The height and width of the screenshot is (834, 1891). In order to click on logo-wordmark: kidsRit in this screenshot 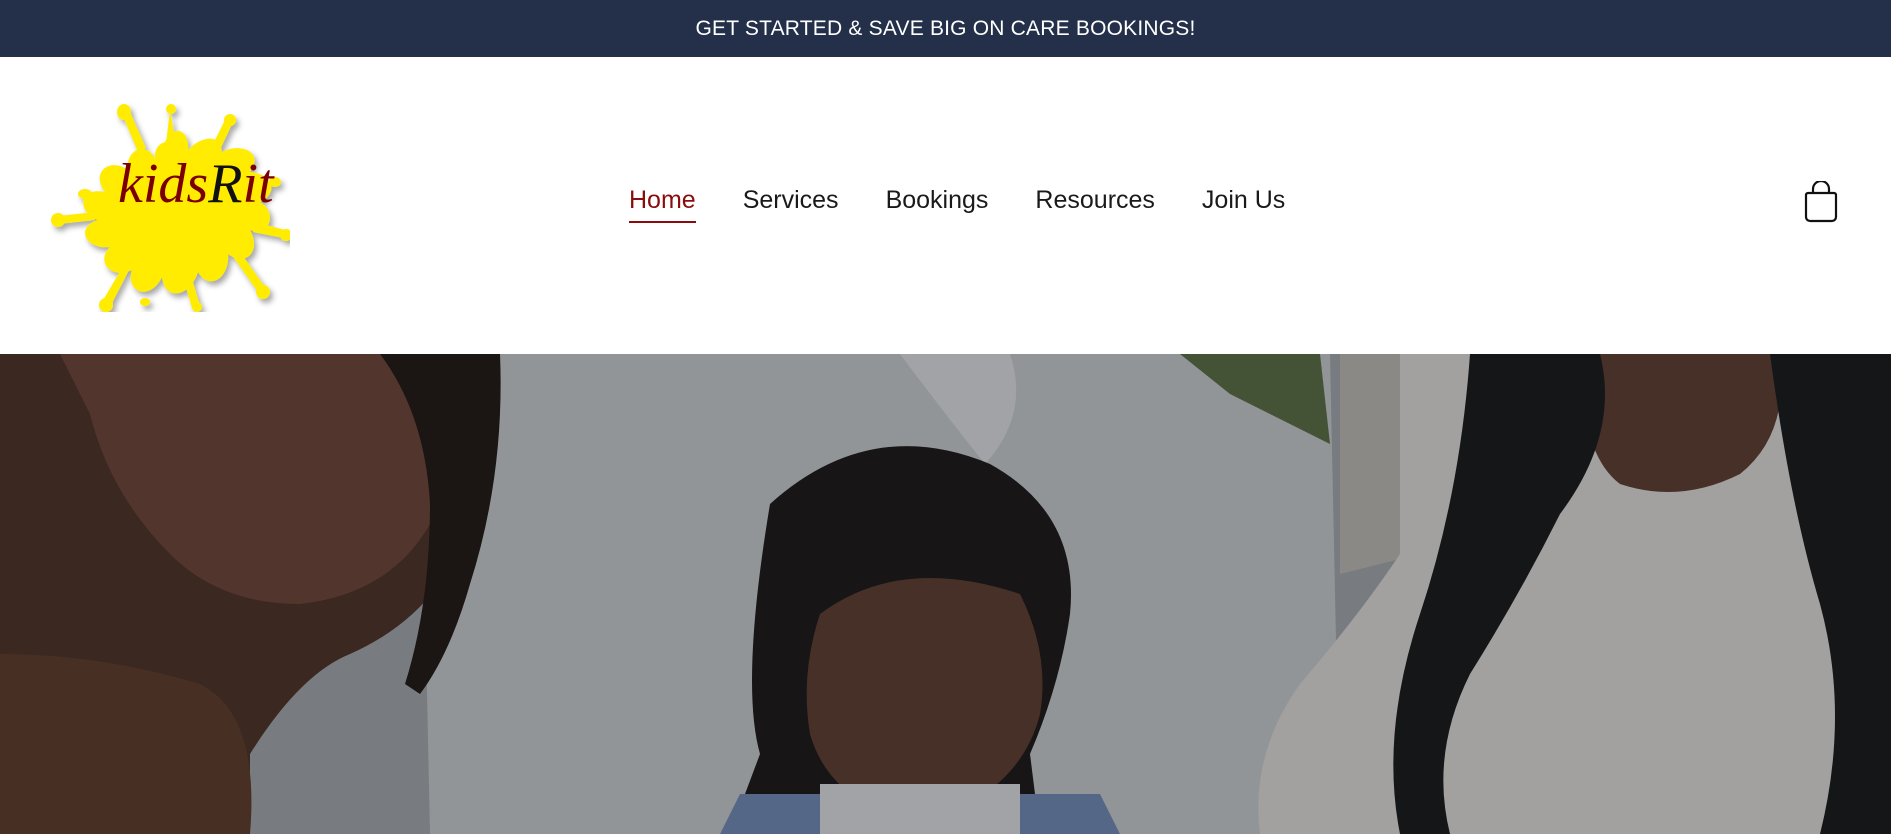, I will do `click(196, 184)`.